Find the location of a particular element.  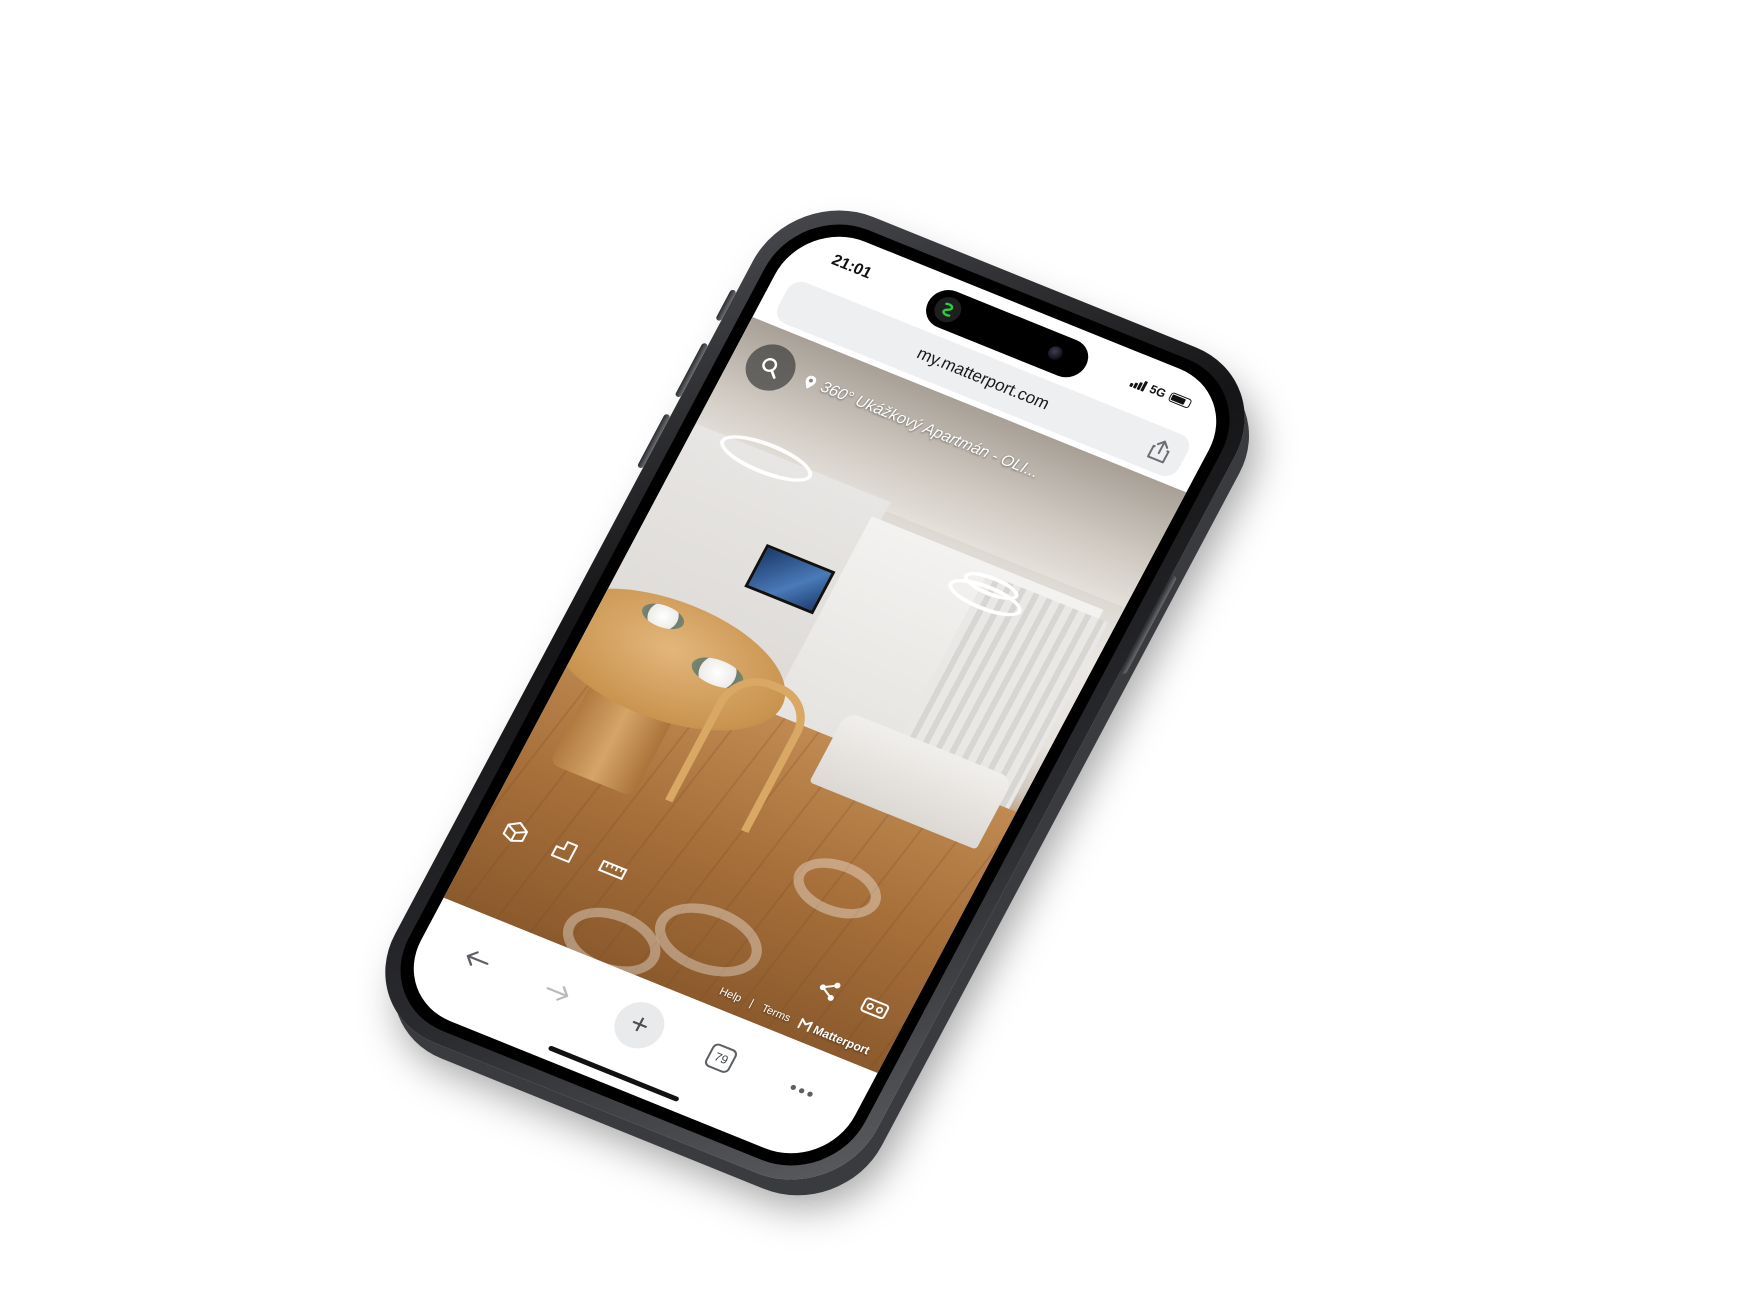

more-button is located at coordinates (802, 1091).